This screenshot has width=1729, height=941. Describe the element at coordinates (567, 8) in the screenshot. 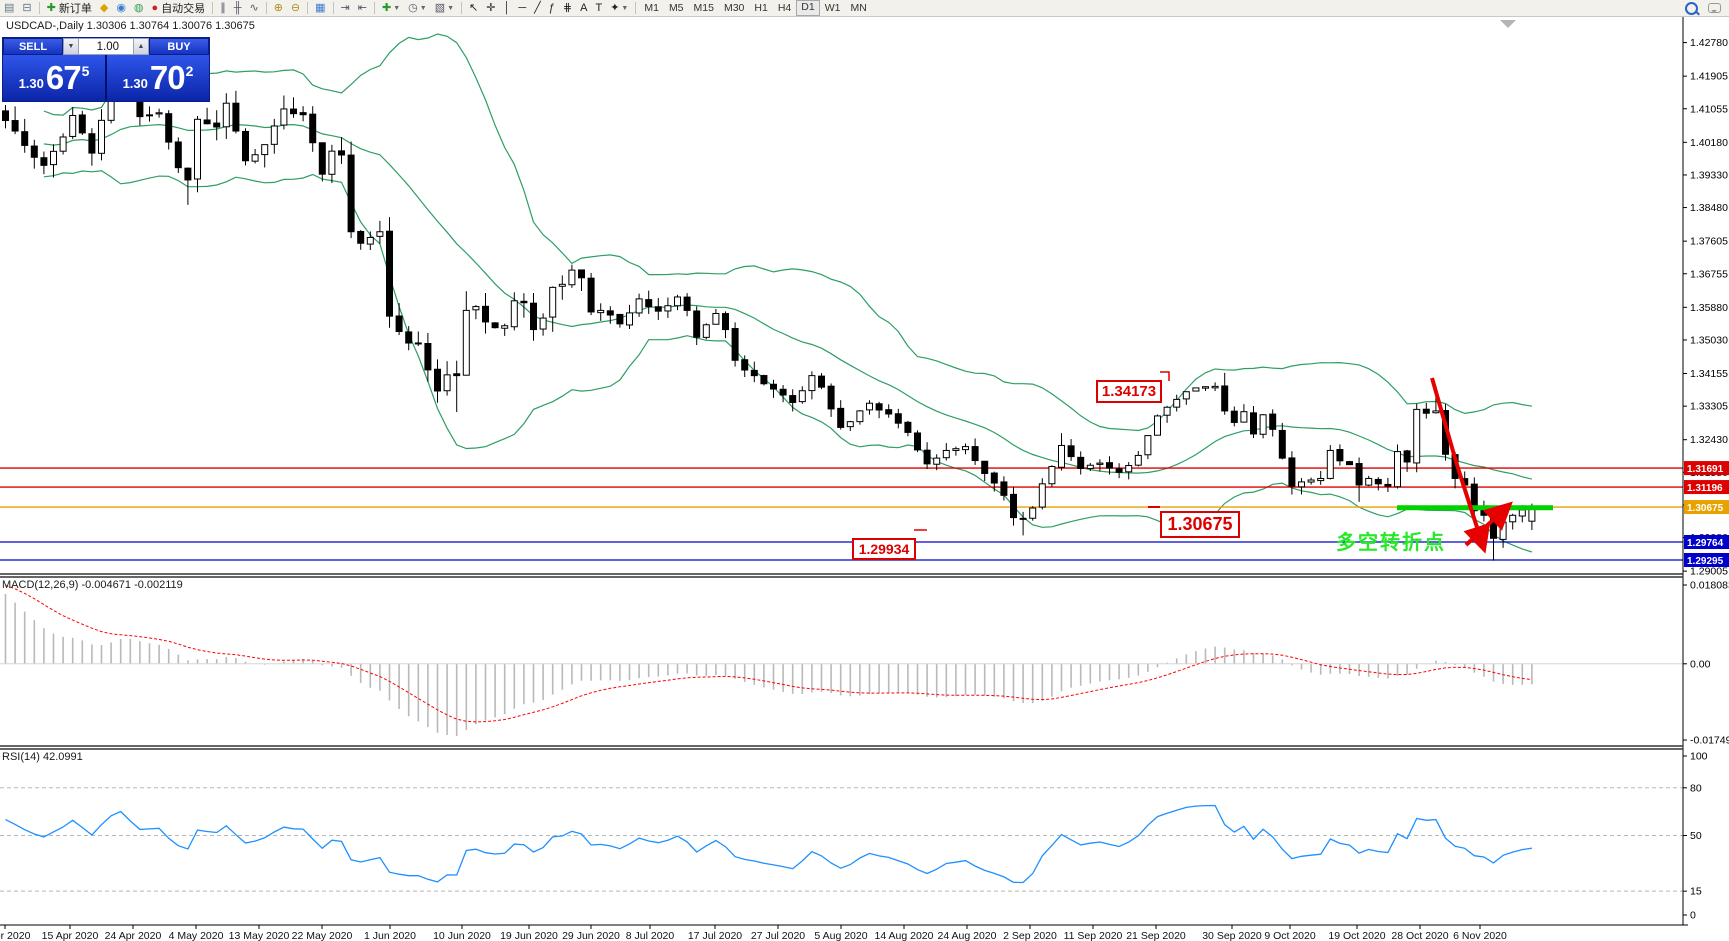

I see `channels-icon: ⋕` at that location.